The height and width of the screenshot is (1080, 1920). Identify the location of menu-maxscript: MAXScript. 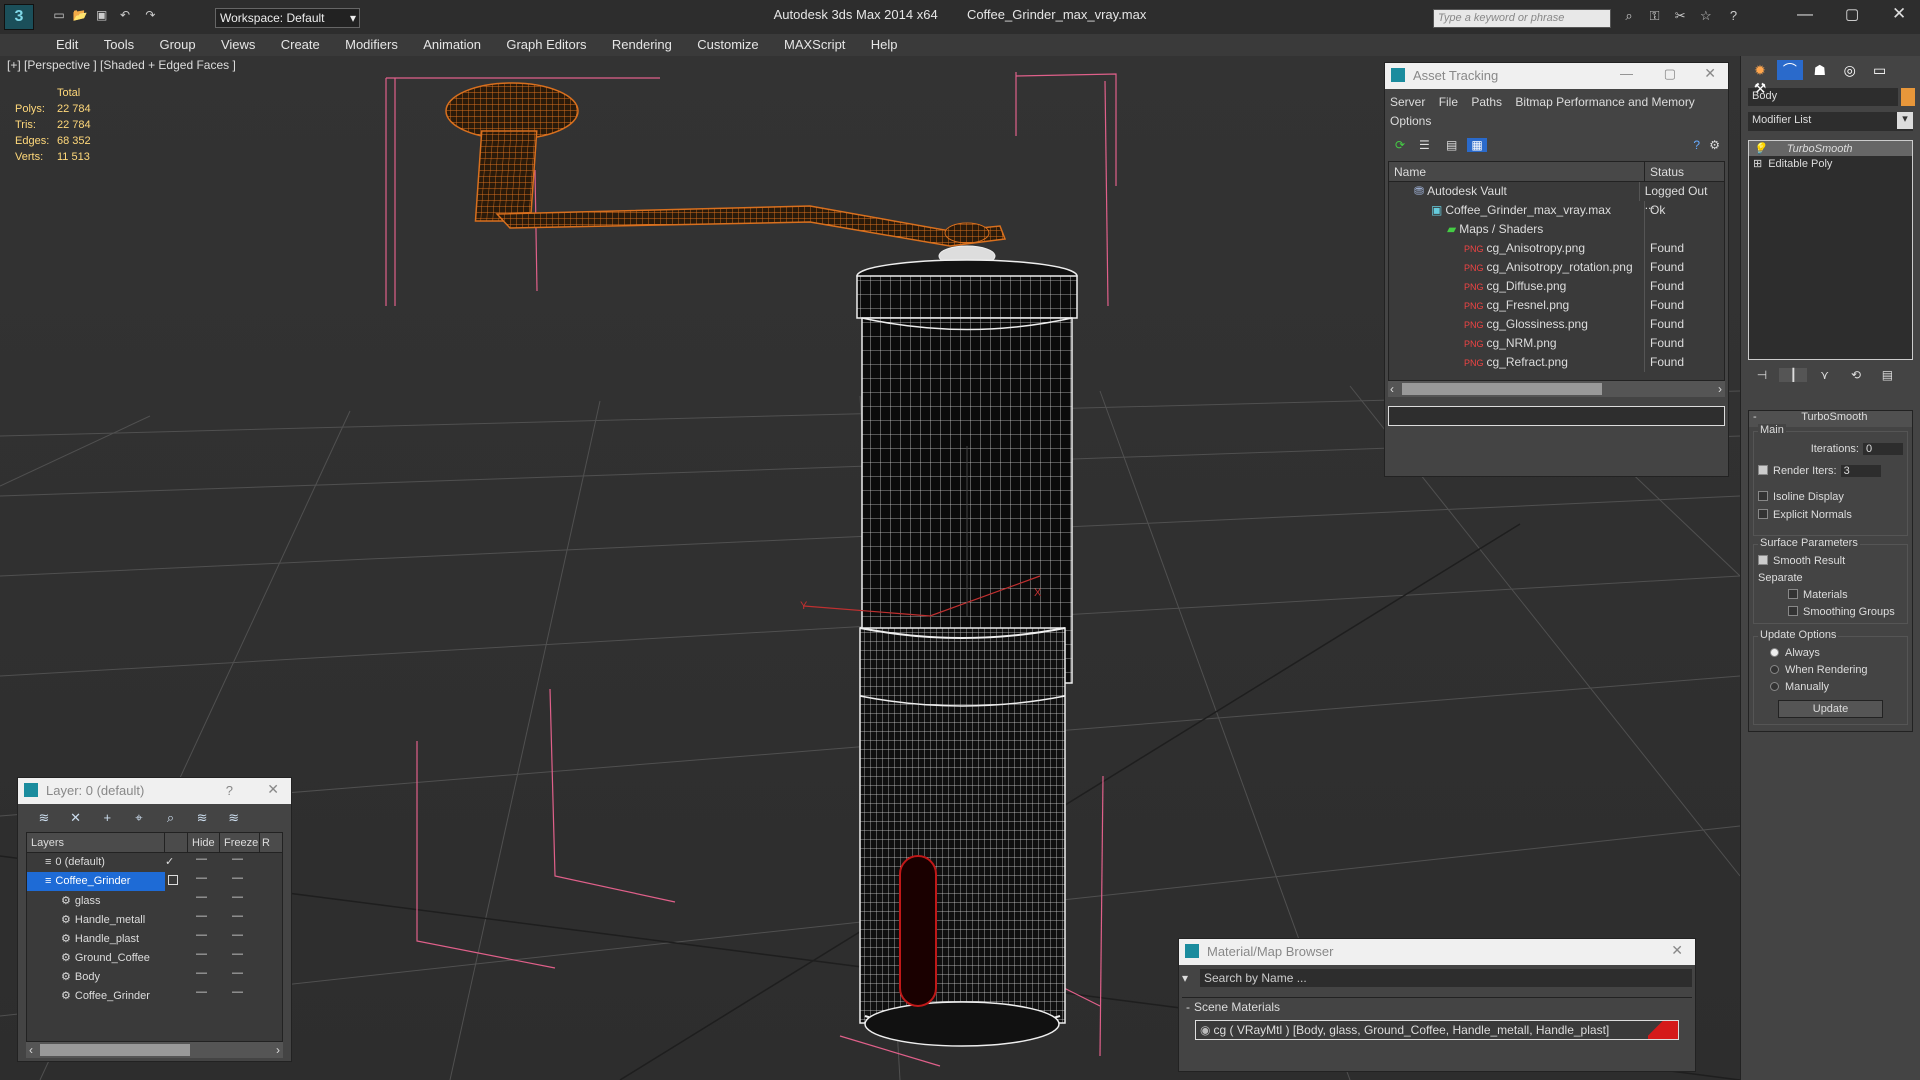
(814, 44).